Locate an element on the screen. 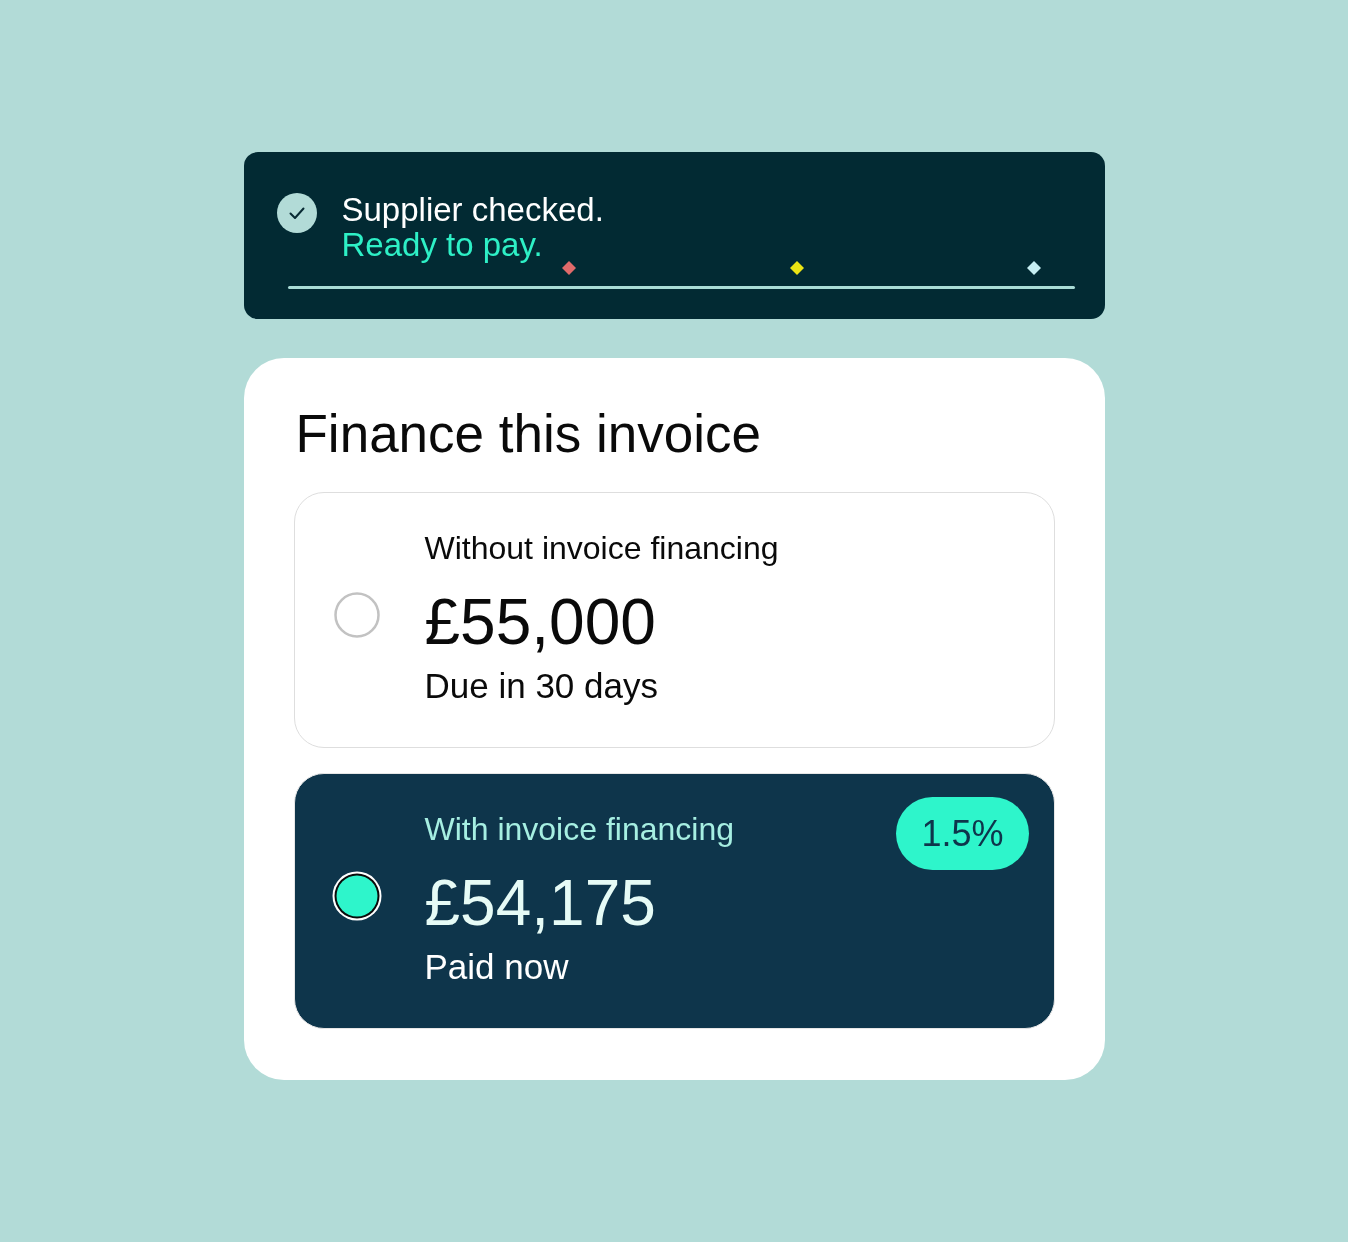  option-card: Without invoice financing £55,000 Due in 30 days is located at coordinates (674, 620).